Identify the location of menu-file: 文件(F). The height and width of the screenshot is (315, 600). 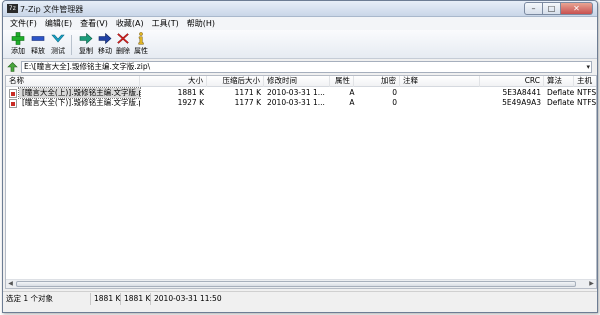
(23, 23).